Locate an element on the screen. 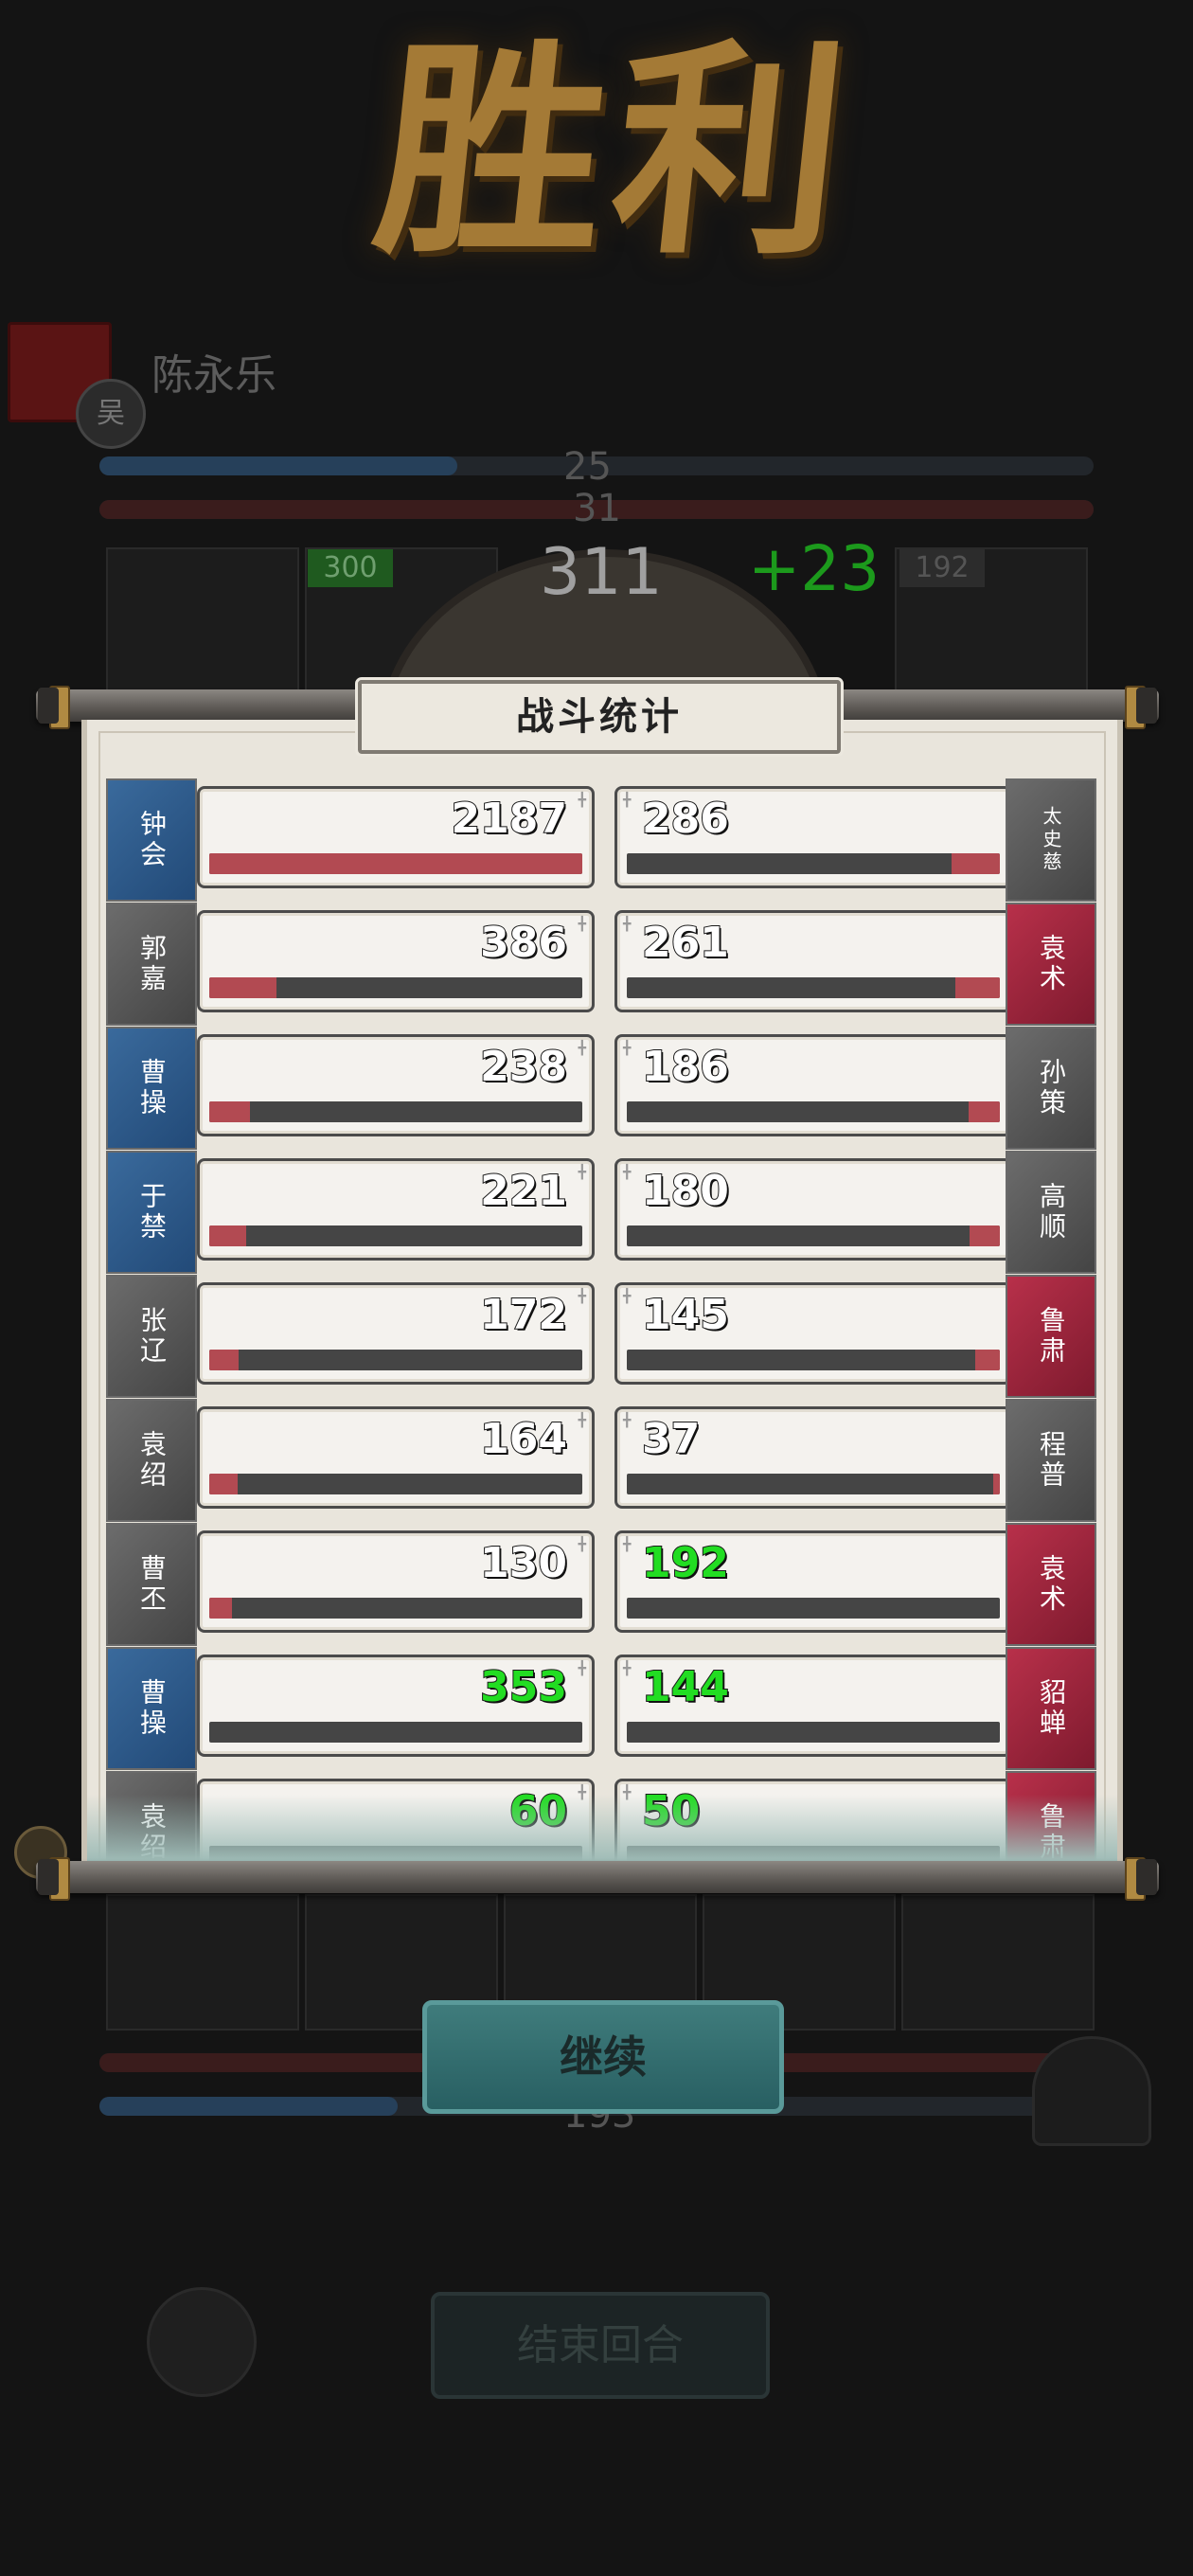 Image resolution: width=1193 pixels, height=2576 pixels. left-damage-box: ╋ 353 is located at coordinates (396, 1706).